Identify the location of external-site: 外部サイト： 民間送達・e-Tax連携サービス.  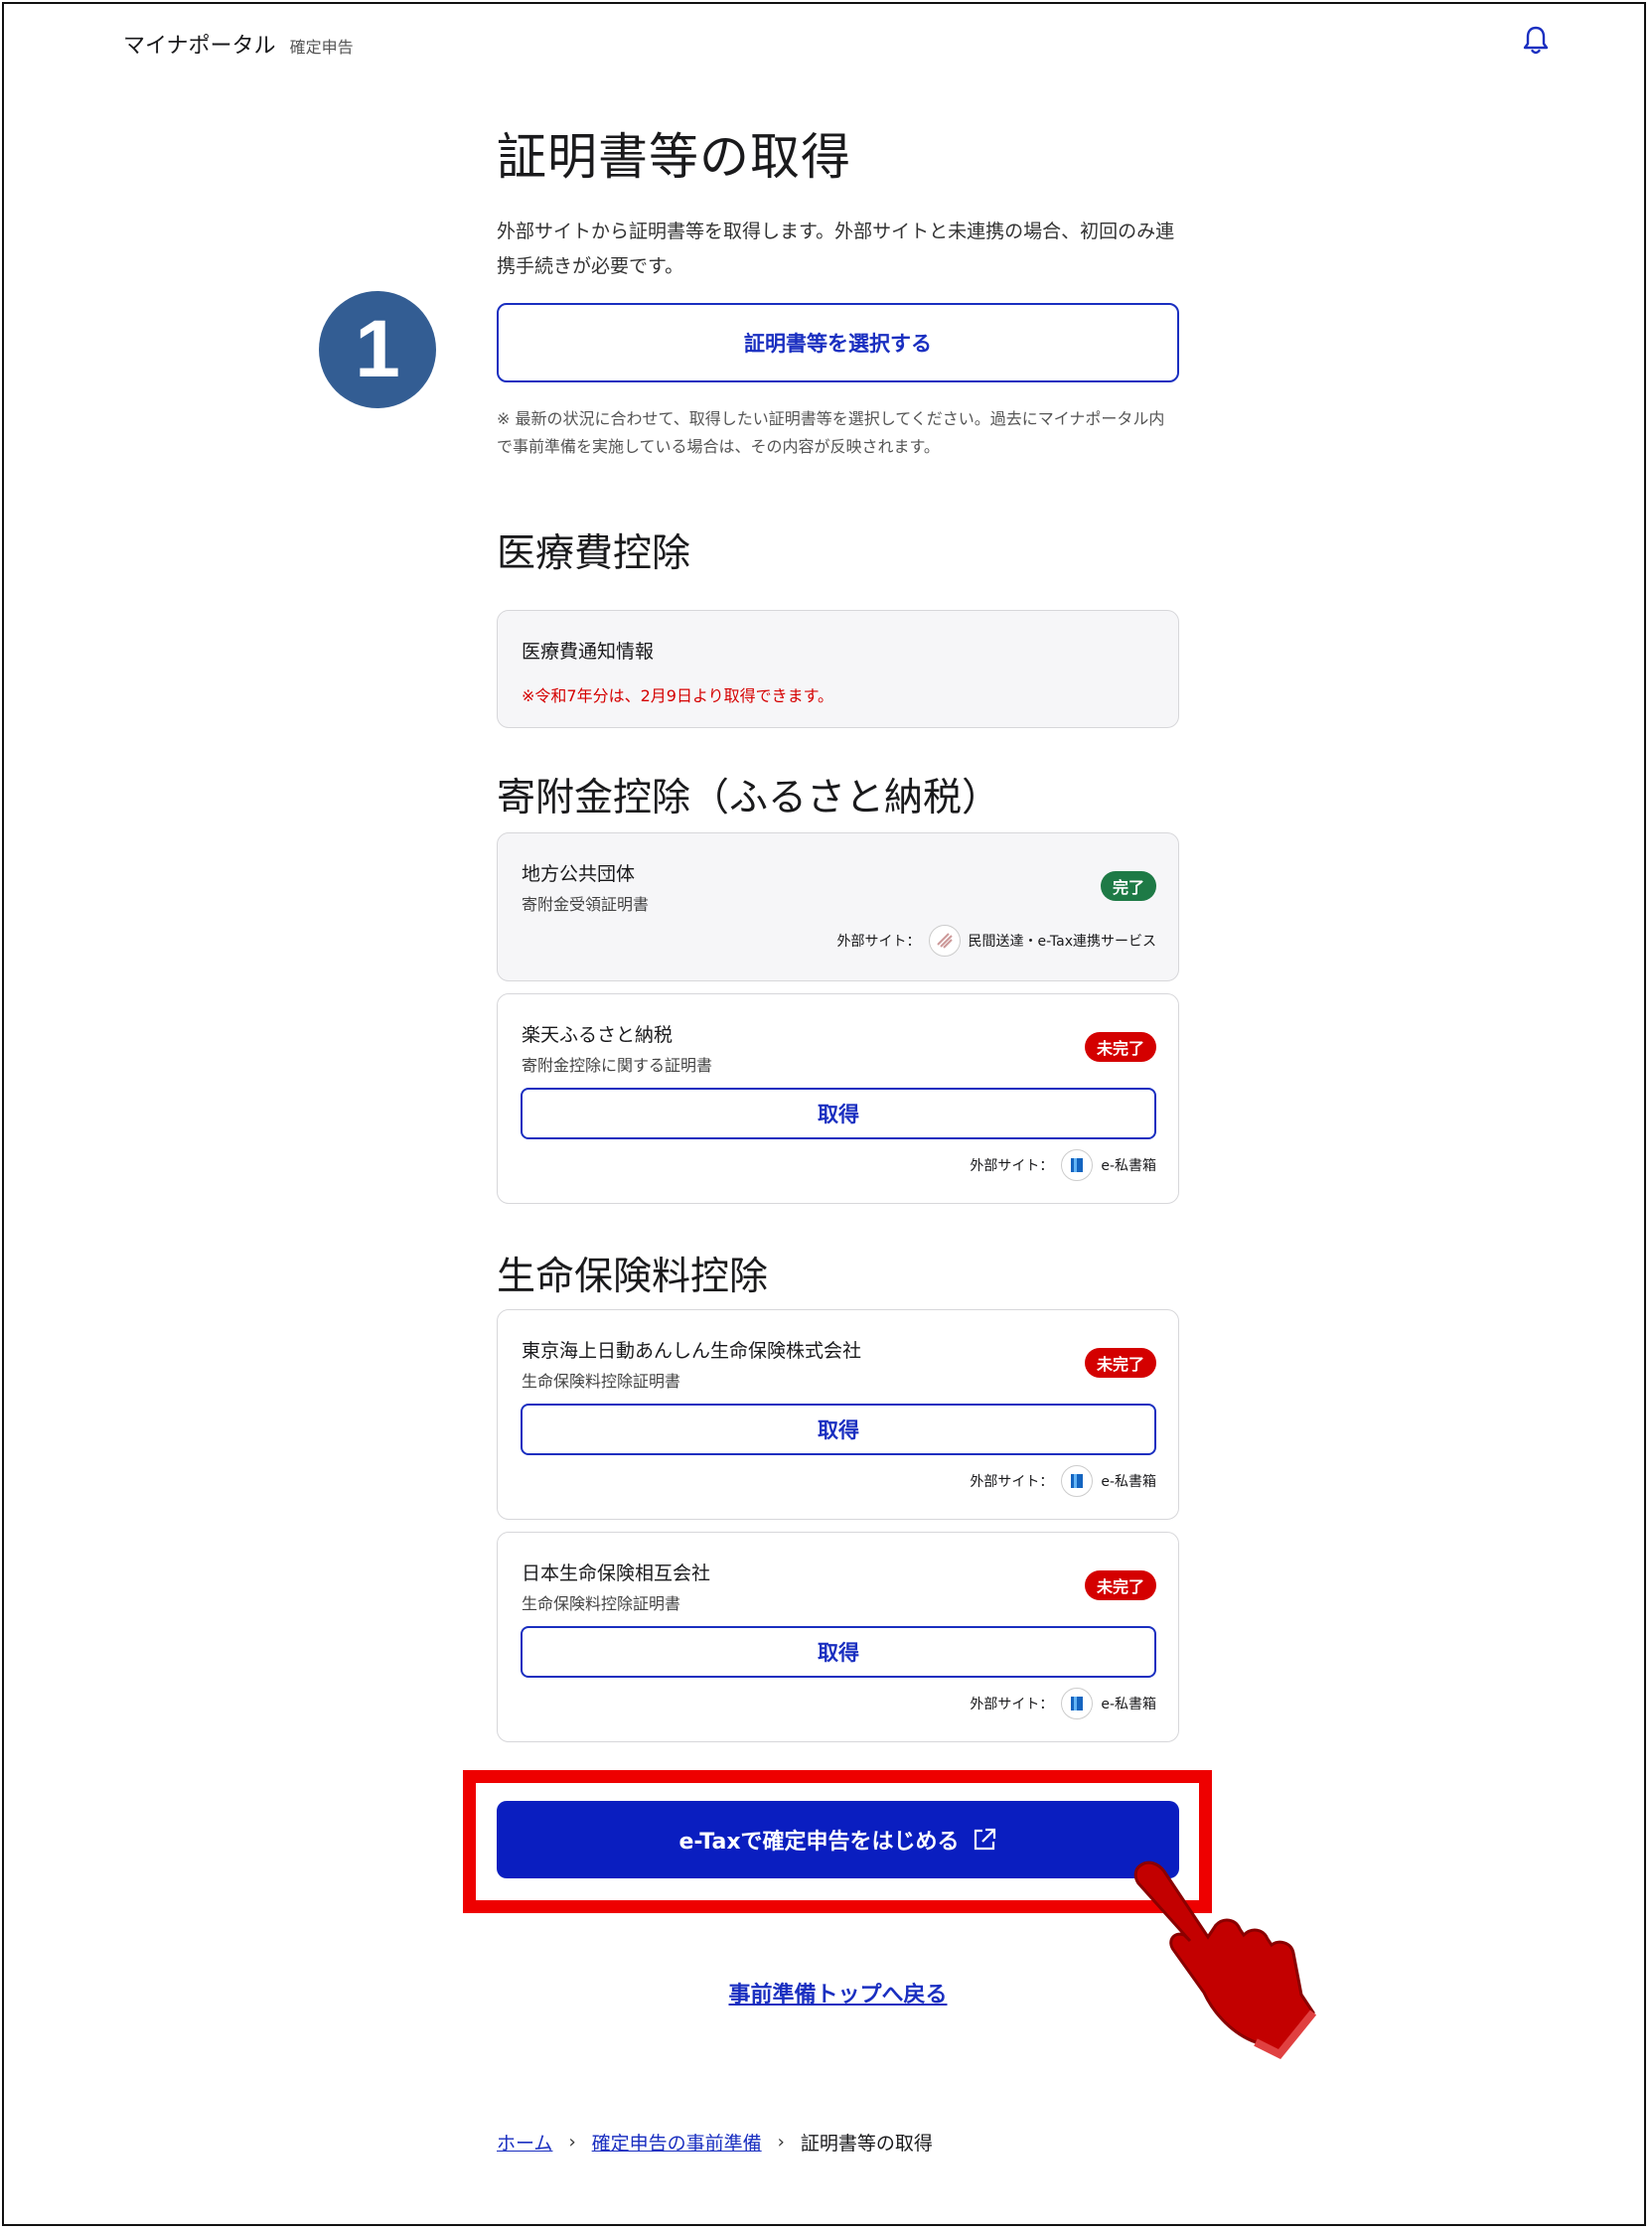
(996, 941).